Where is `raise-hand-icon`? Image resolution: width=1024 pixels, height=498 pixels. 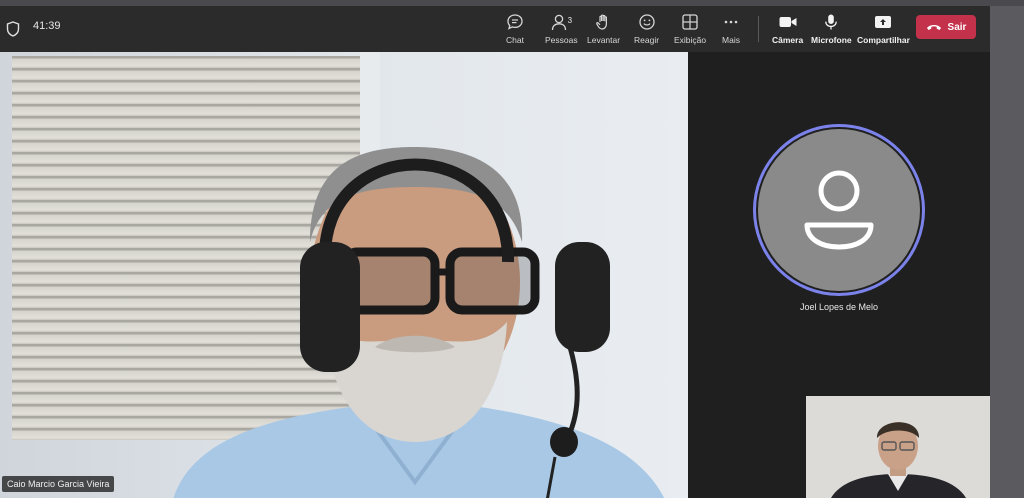
raise-hand-icon is located at coordinates (604, 22).